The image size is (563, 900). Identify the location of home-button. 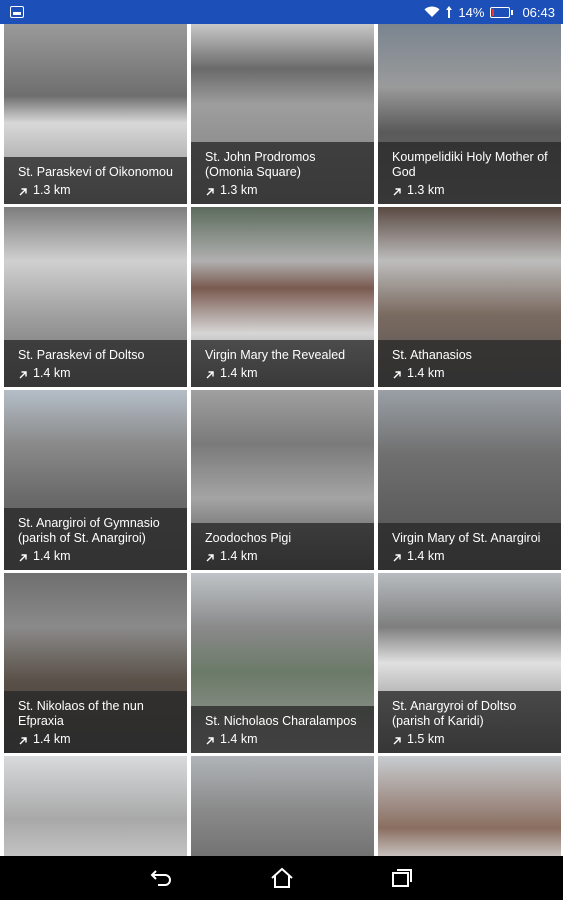
(282, 878).